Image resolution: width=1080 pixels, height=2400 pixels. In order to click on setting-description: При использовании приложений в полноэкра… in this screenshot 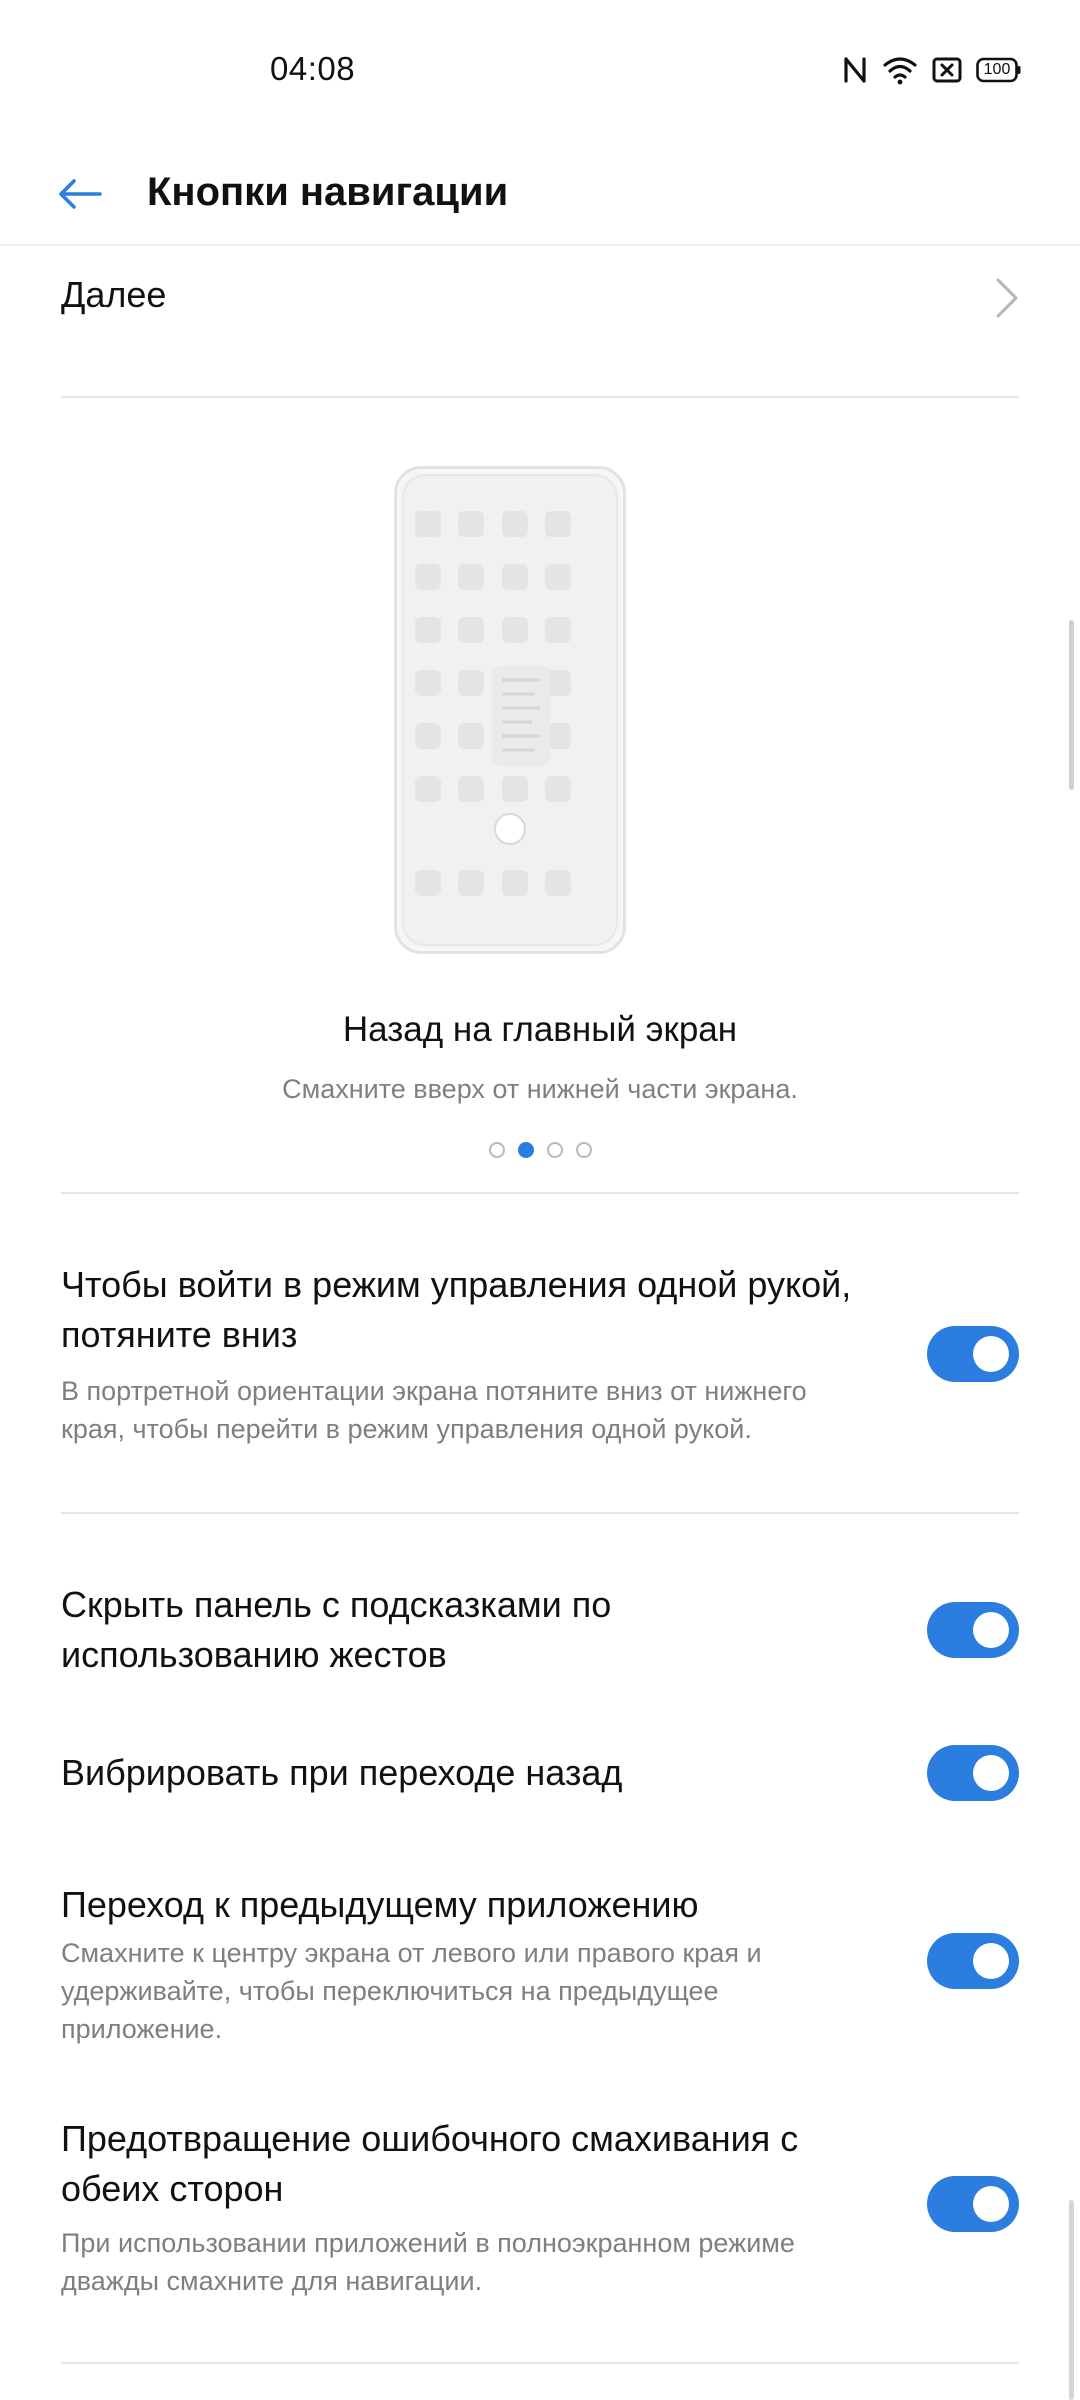, I will do `click(428, 2262)`.